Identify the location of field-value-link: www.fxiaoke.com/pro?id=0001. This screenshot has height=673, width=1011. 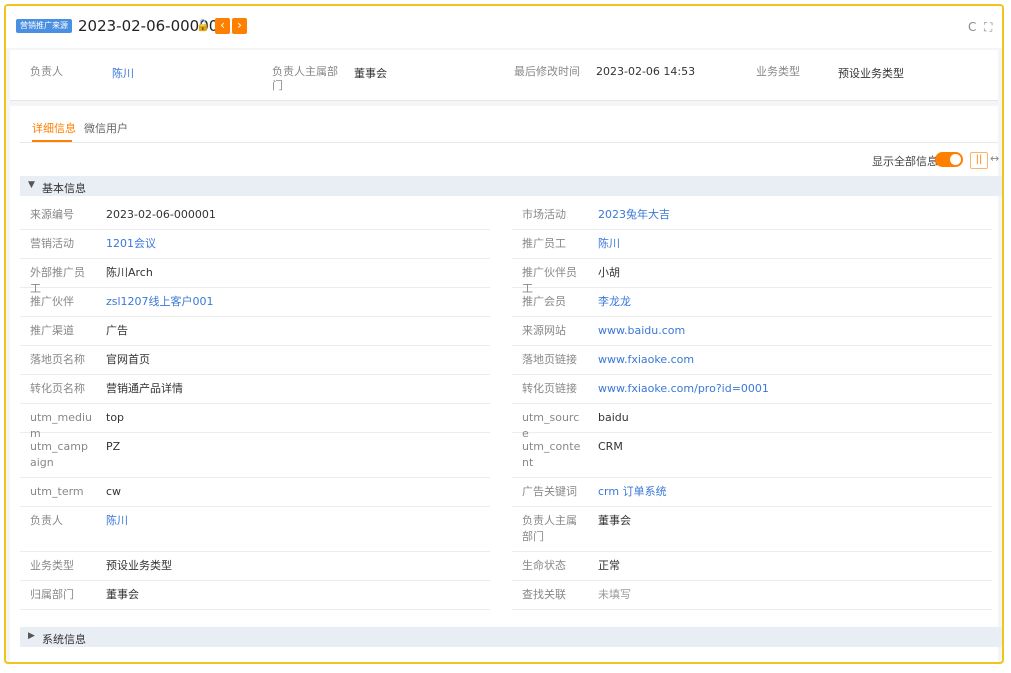
(683, 389).